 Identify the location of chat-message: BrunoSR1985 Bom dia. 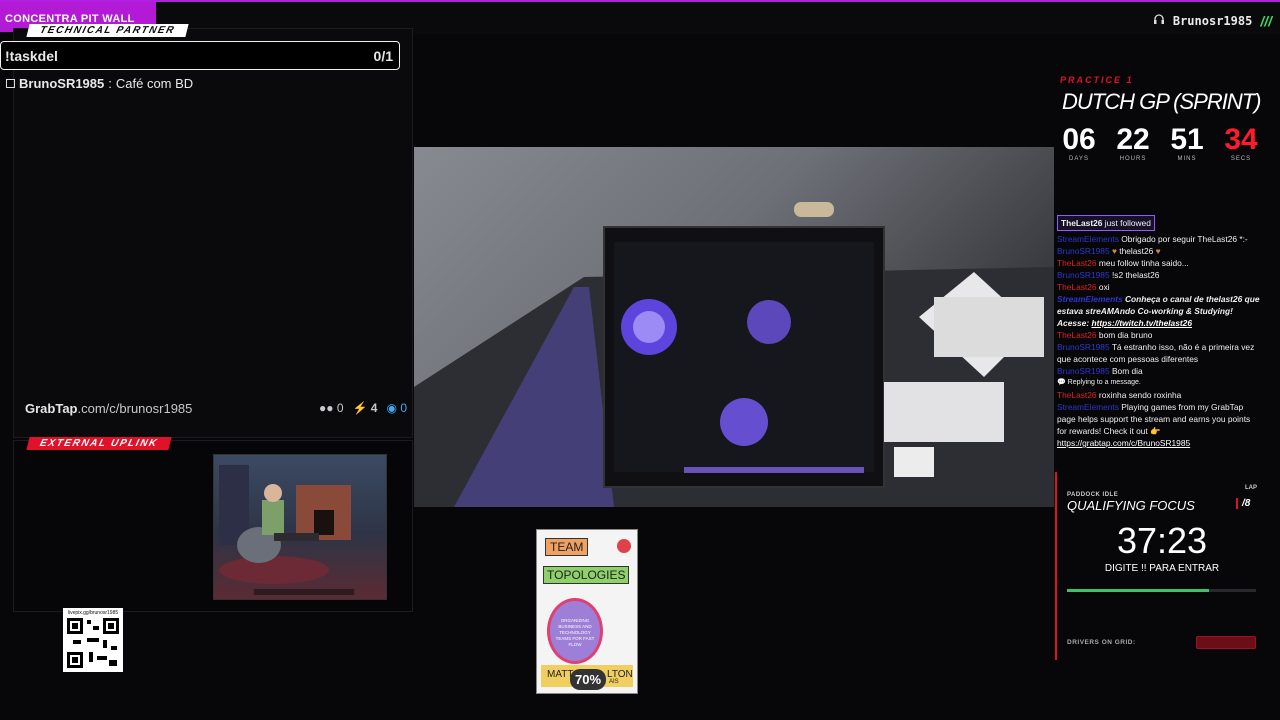
(1159, 371).